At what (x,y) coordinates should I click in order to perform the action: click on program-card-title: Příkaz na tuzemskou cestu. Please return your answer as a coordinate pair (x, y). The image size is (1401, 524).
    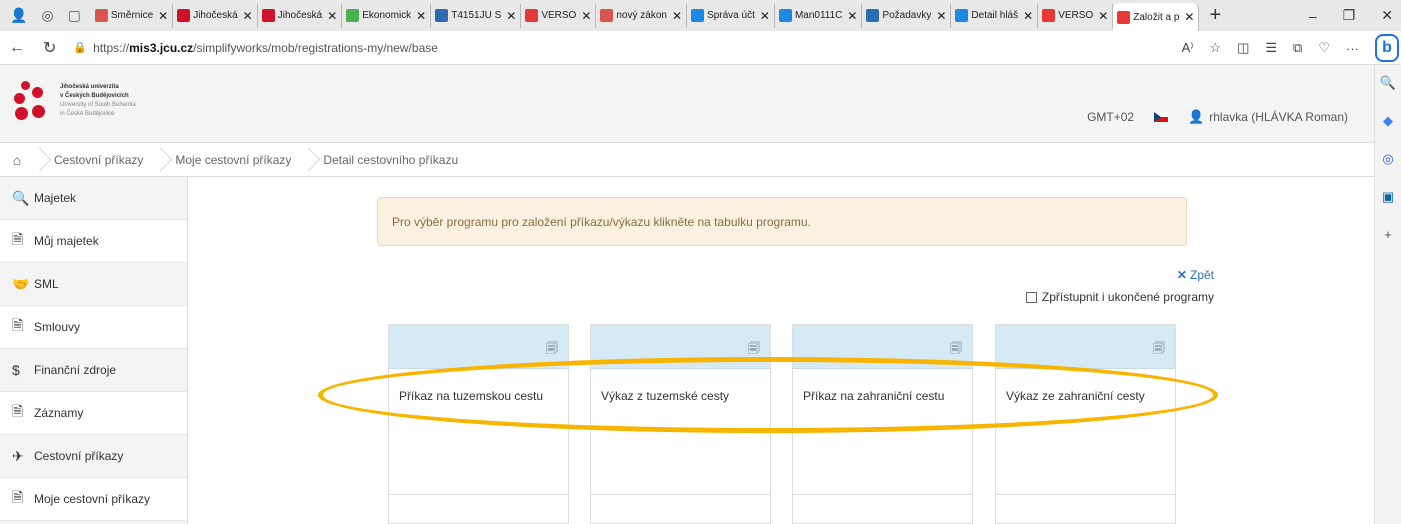
    Looking at the image, I should click on (478, 432).